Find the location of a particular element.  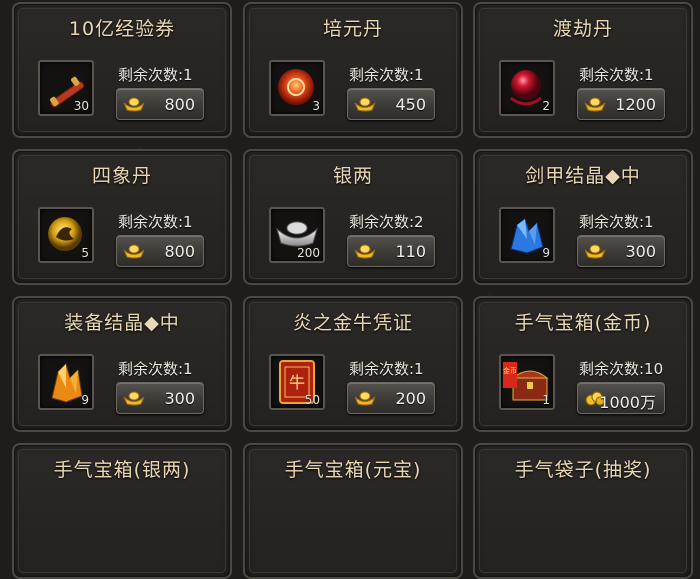

item-quantity: 2 is located at coordinates (546, 106).